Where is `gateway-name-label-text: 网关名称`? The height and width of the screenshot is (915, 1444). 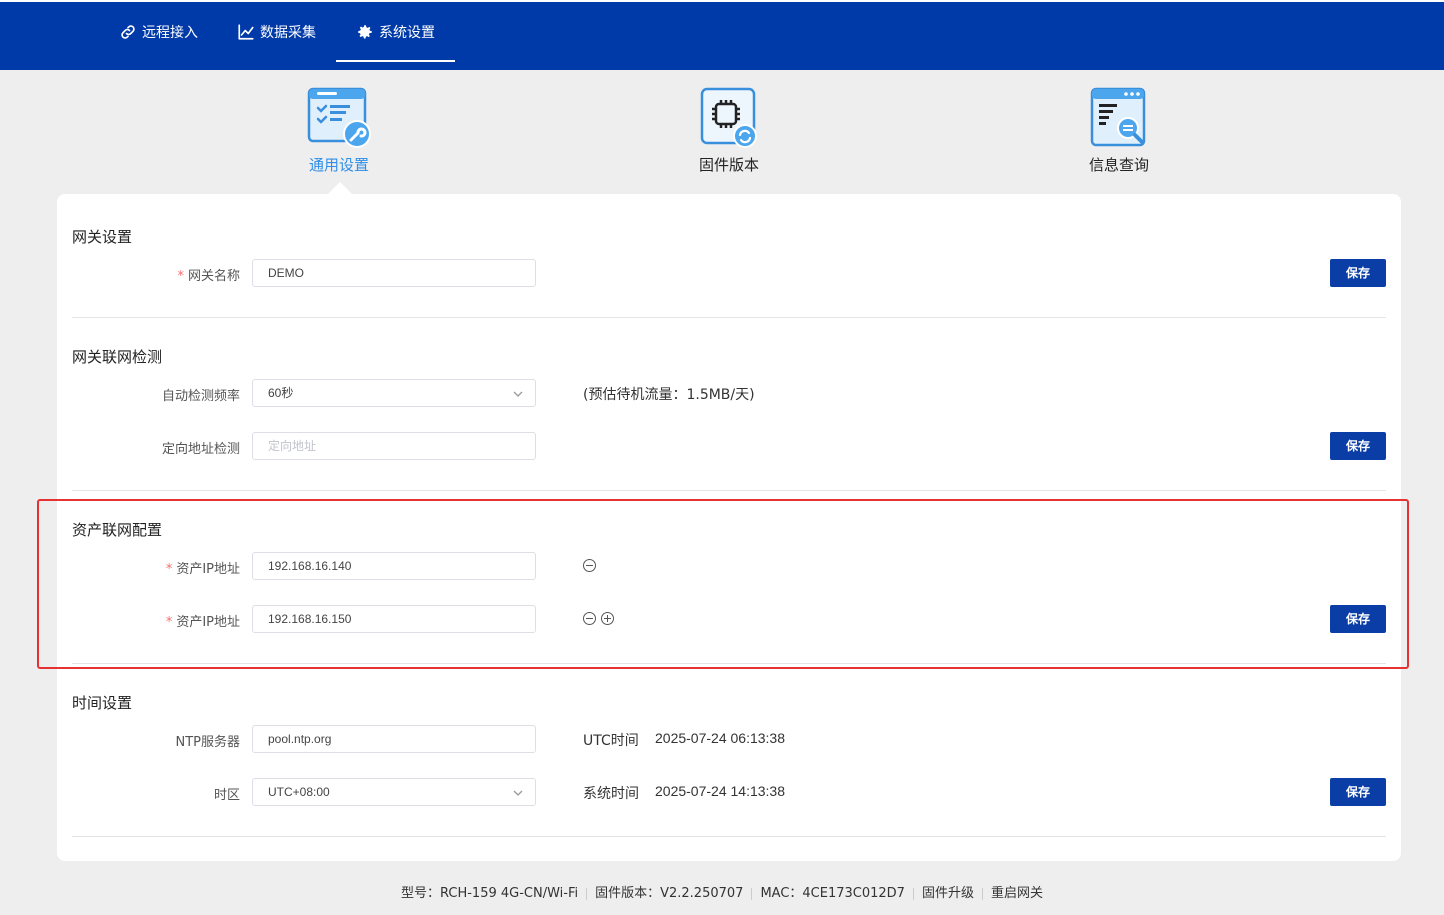 gateway-name-label-text: 网关名称 is located at coordinates (213, 276).